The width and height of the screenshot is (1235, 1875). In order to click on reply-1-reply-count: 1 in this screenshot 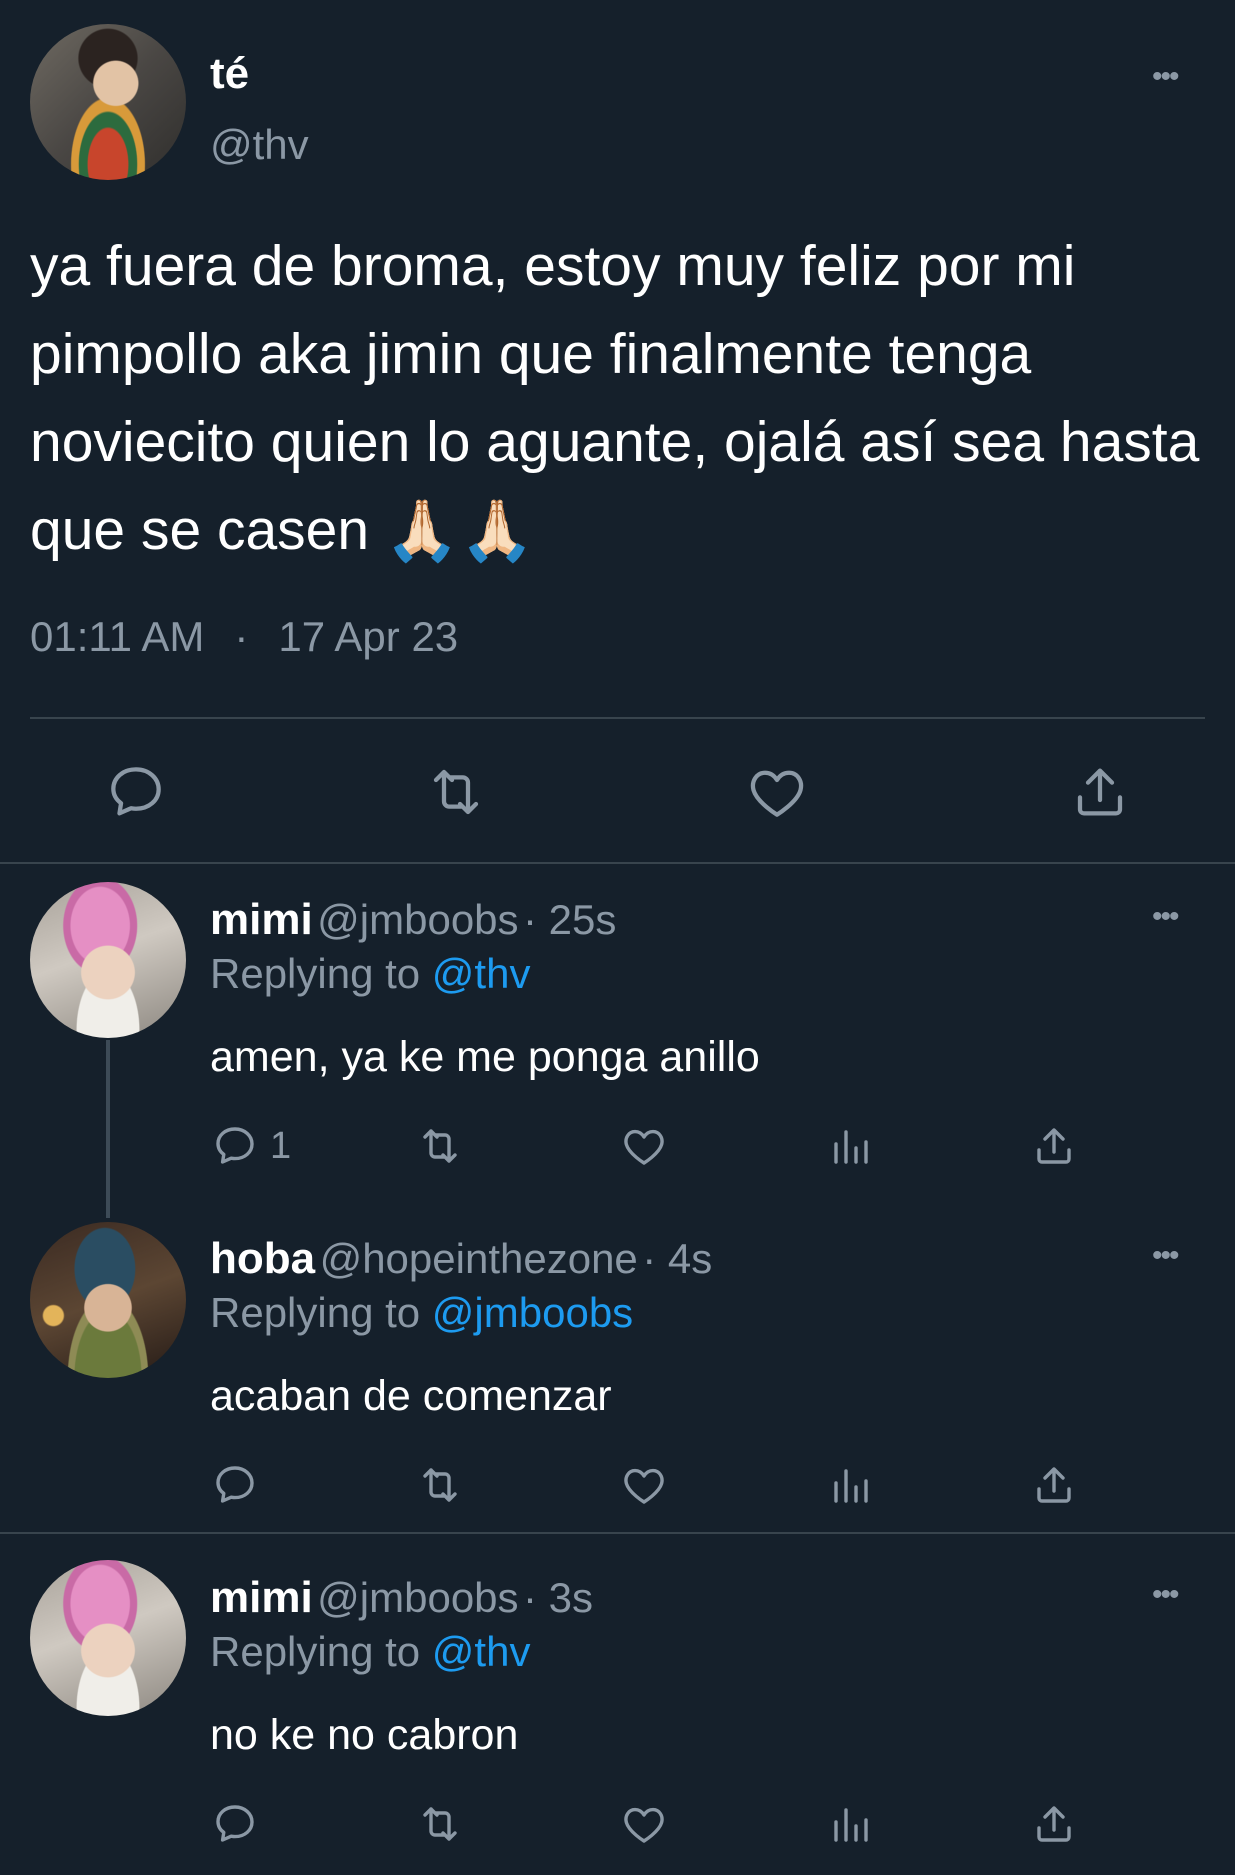, I will do `click(281, 1146)`.